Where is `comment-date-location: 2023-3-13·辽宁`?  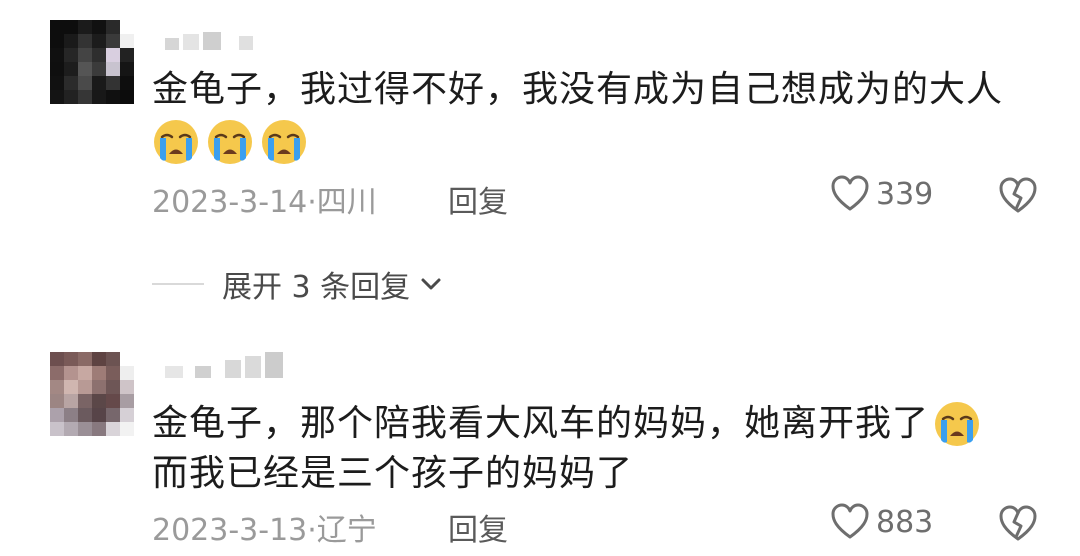 comment-date-location: 2023-3-13·辽宁 is located at coordinates (264, 530).